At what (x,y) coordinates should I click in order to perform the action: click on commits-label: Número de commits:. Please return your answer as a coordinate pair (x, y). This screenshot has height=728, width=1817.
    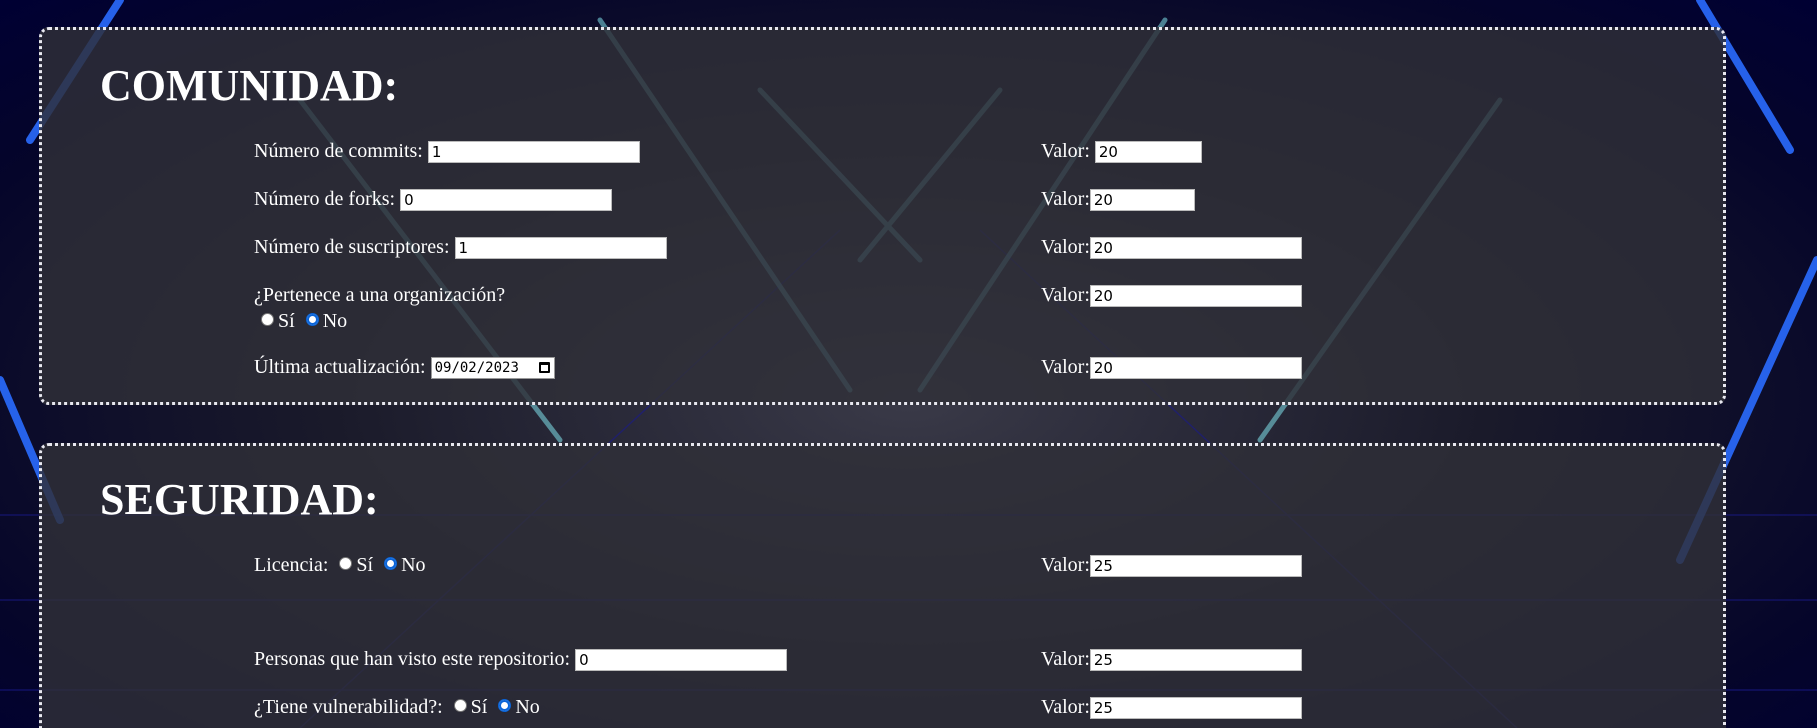
    Looking at the image, I should click on (338, 151).